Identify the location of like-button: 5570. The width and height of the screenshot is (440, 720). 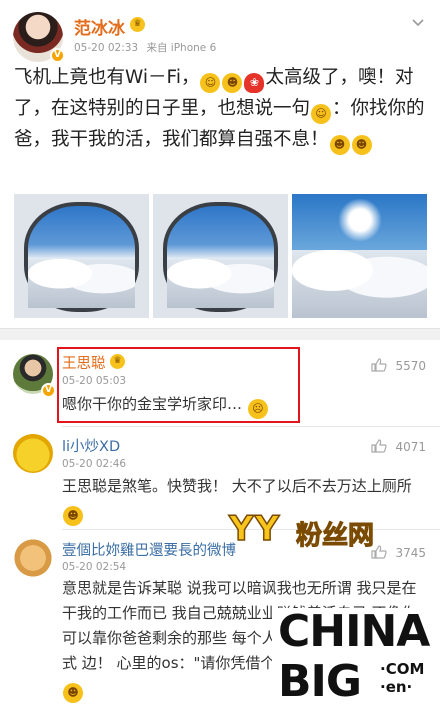
(398, 365).